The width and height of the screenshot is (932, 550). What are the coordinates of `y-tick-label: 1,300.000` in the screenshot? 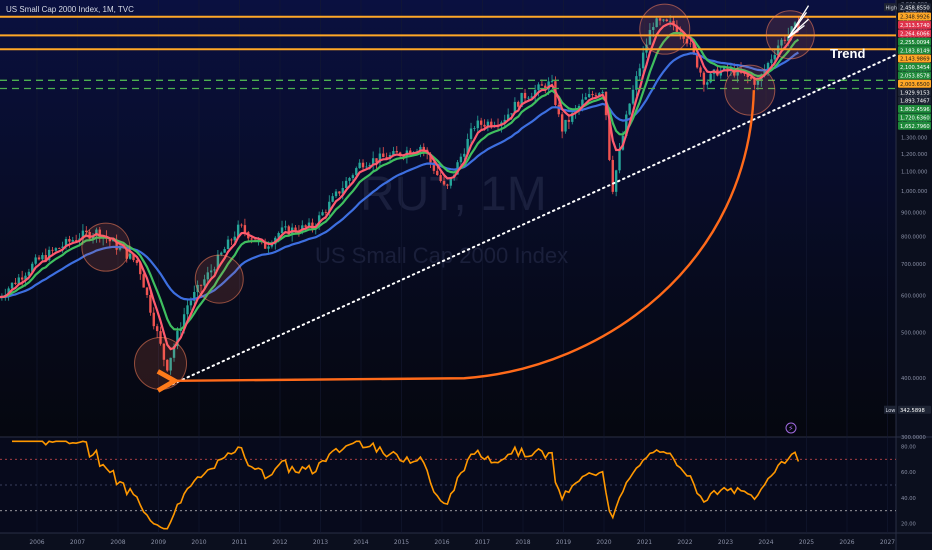 It's located at (914, 139).